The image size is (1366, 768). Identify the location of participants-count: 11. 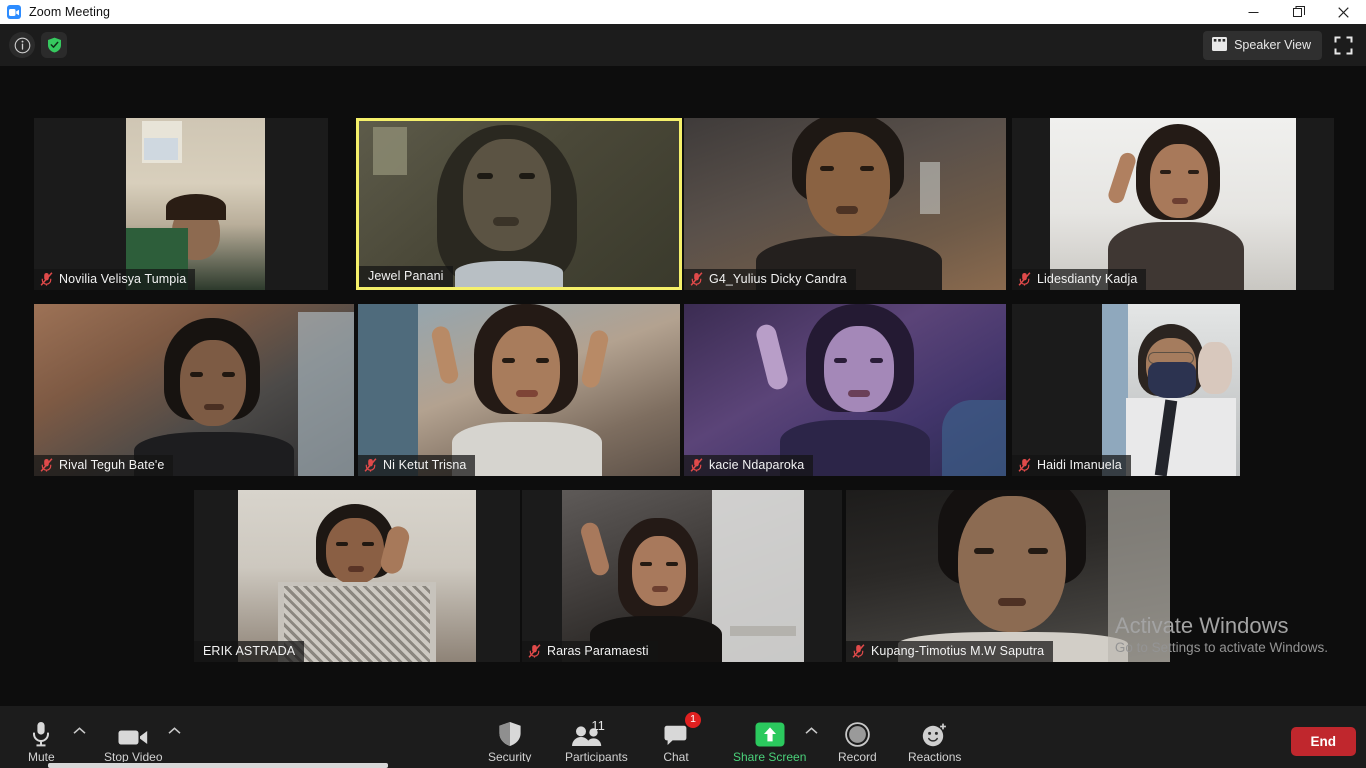
(598, 725).